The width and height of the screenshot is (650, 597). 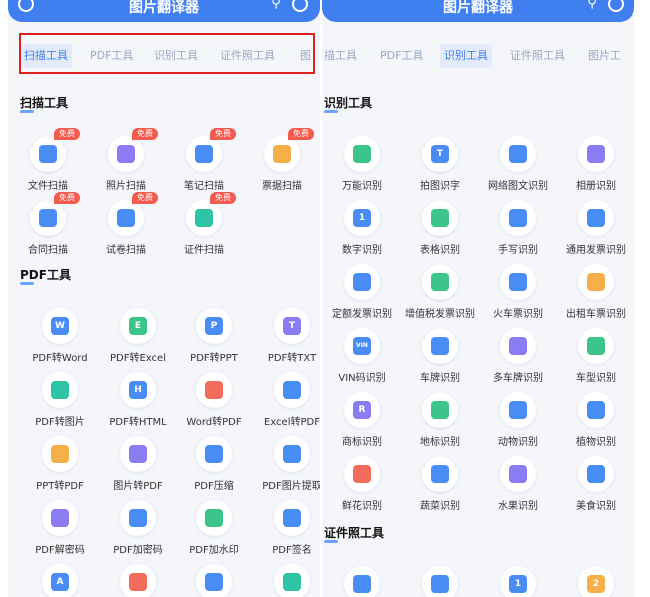 I want to click on food-icon, so click(x=596, y=474).